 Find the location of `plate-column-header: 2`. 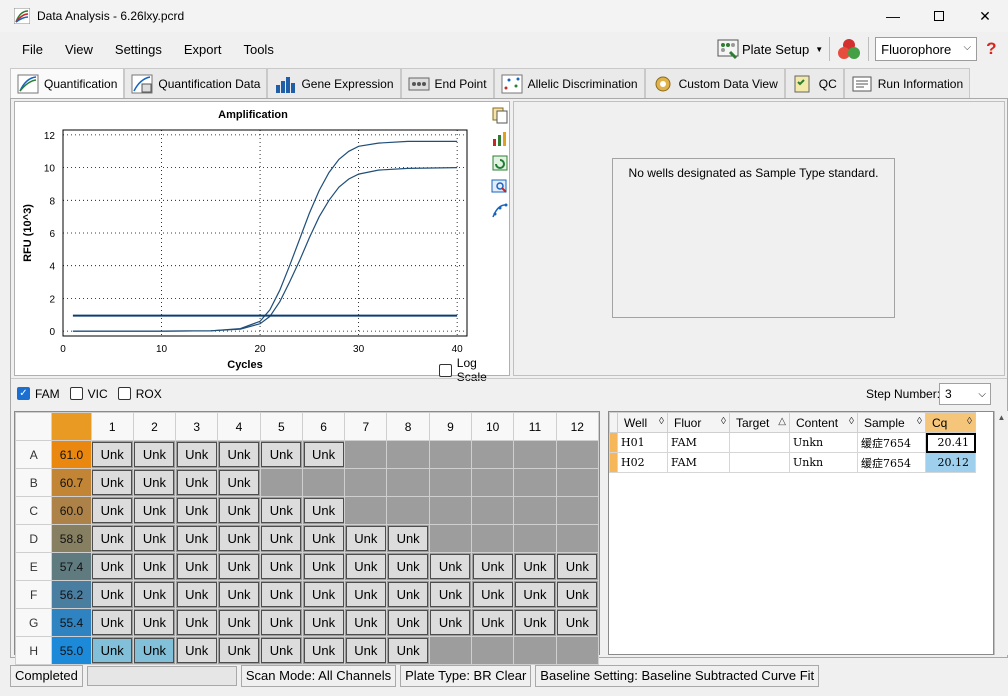

plate-column-header: 2 is located at coordinates (154, 426).